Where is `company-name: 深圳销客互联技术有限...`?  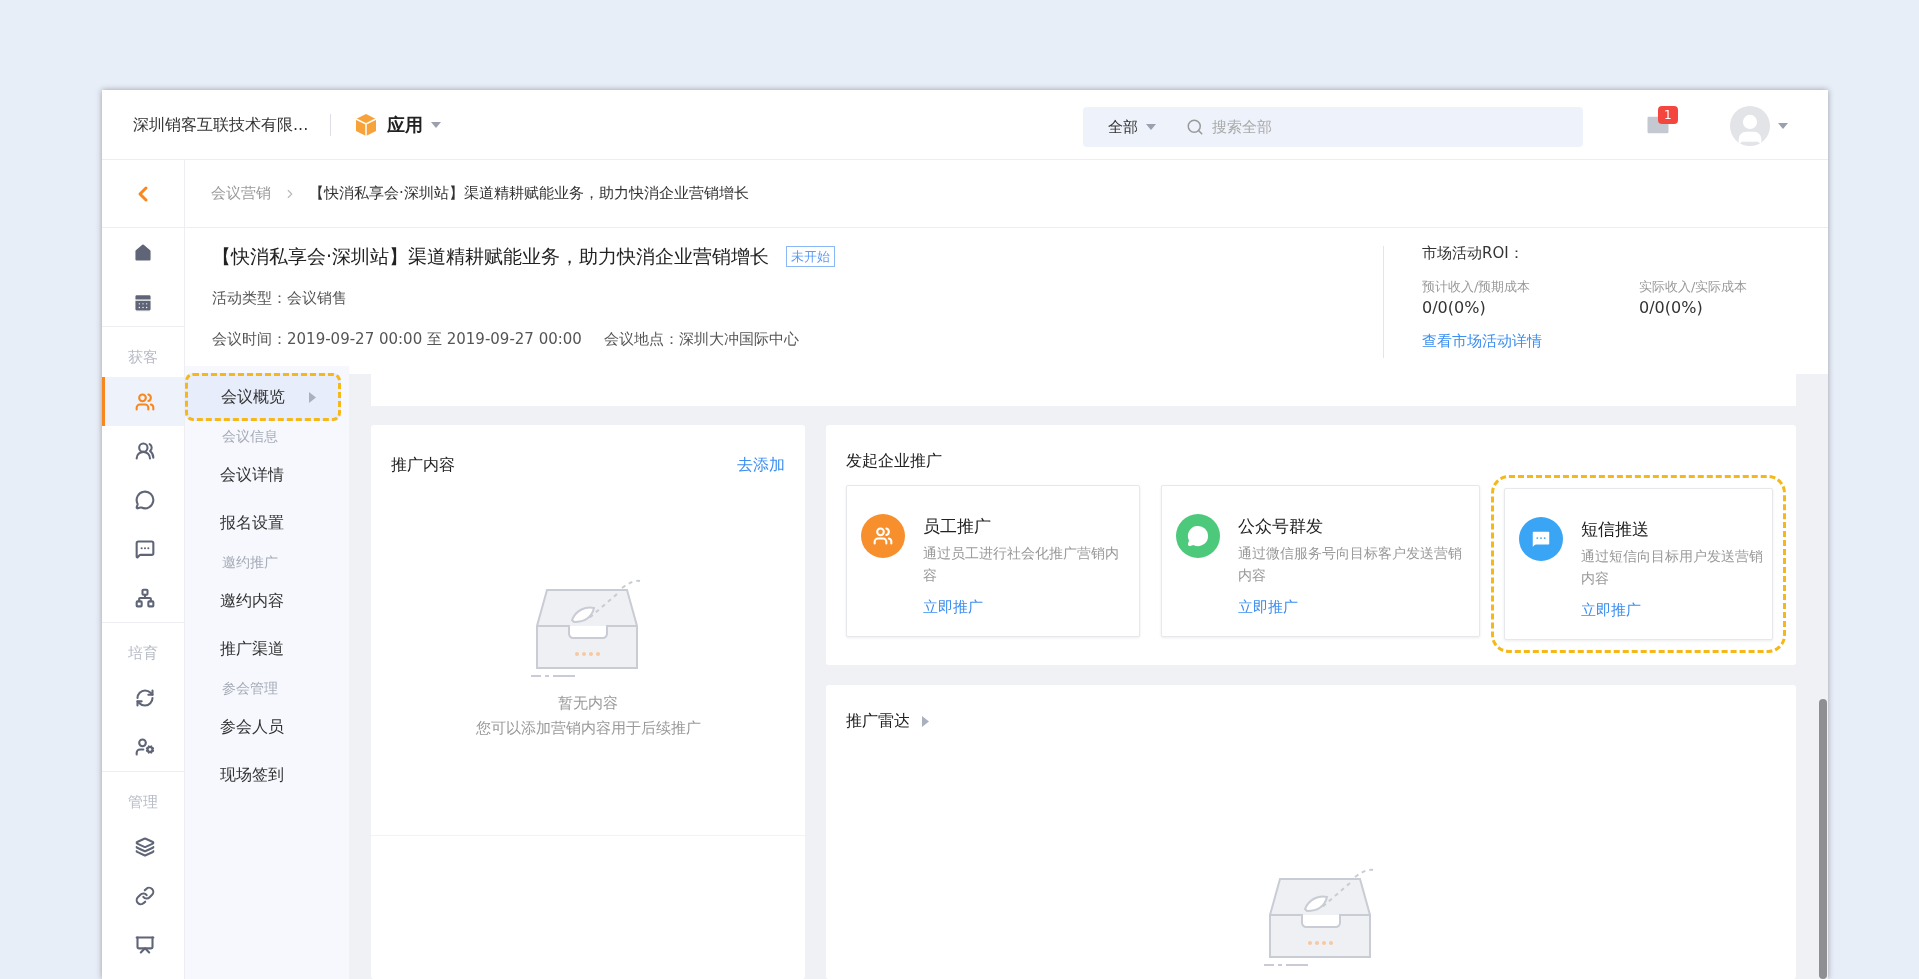
company-name: 深圳销客互联技术有限... is located at coordinates (221, 124).